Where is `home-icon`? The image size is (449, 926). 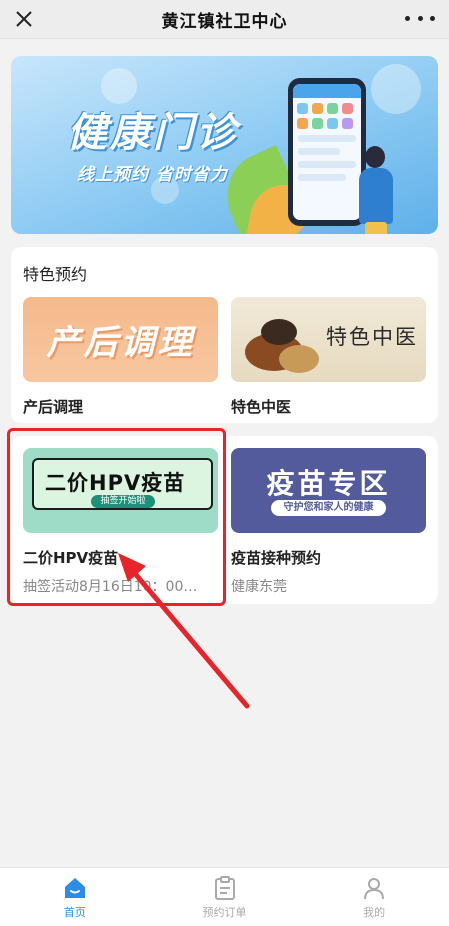
home-icon is located at coordinates (74, 888).